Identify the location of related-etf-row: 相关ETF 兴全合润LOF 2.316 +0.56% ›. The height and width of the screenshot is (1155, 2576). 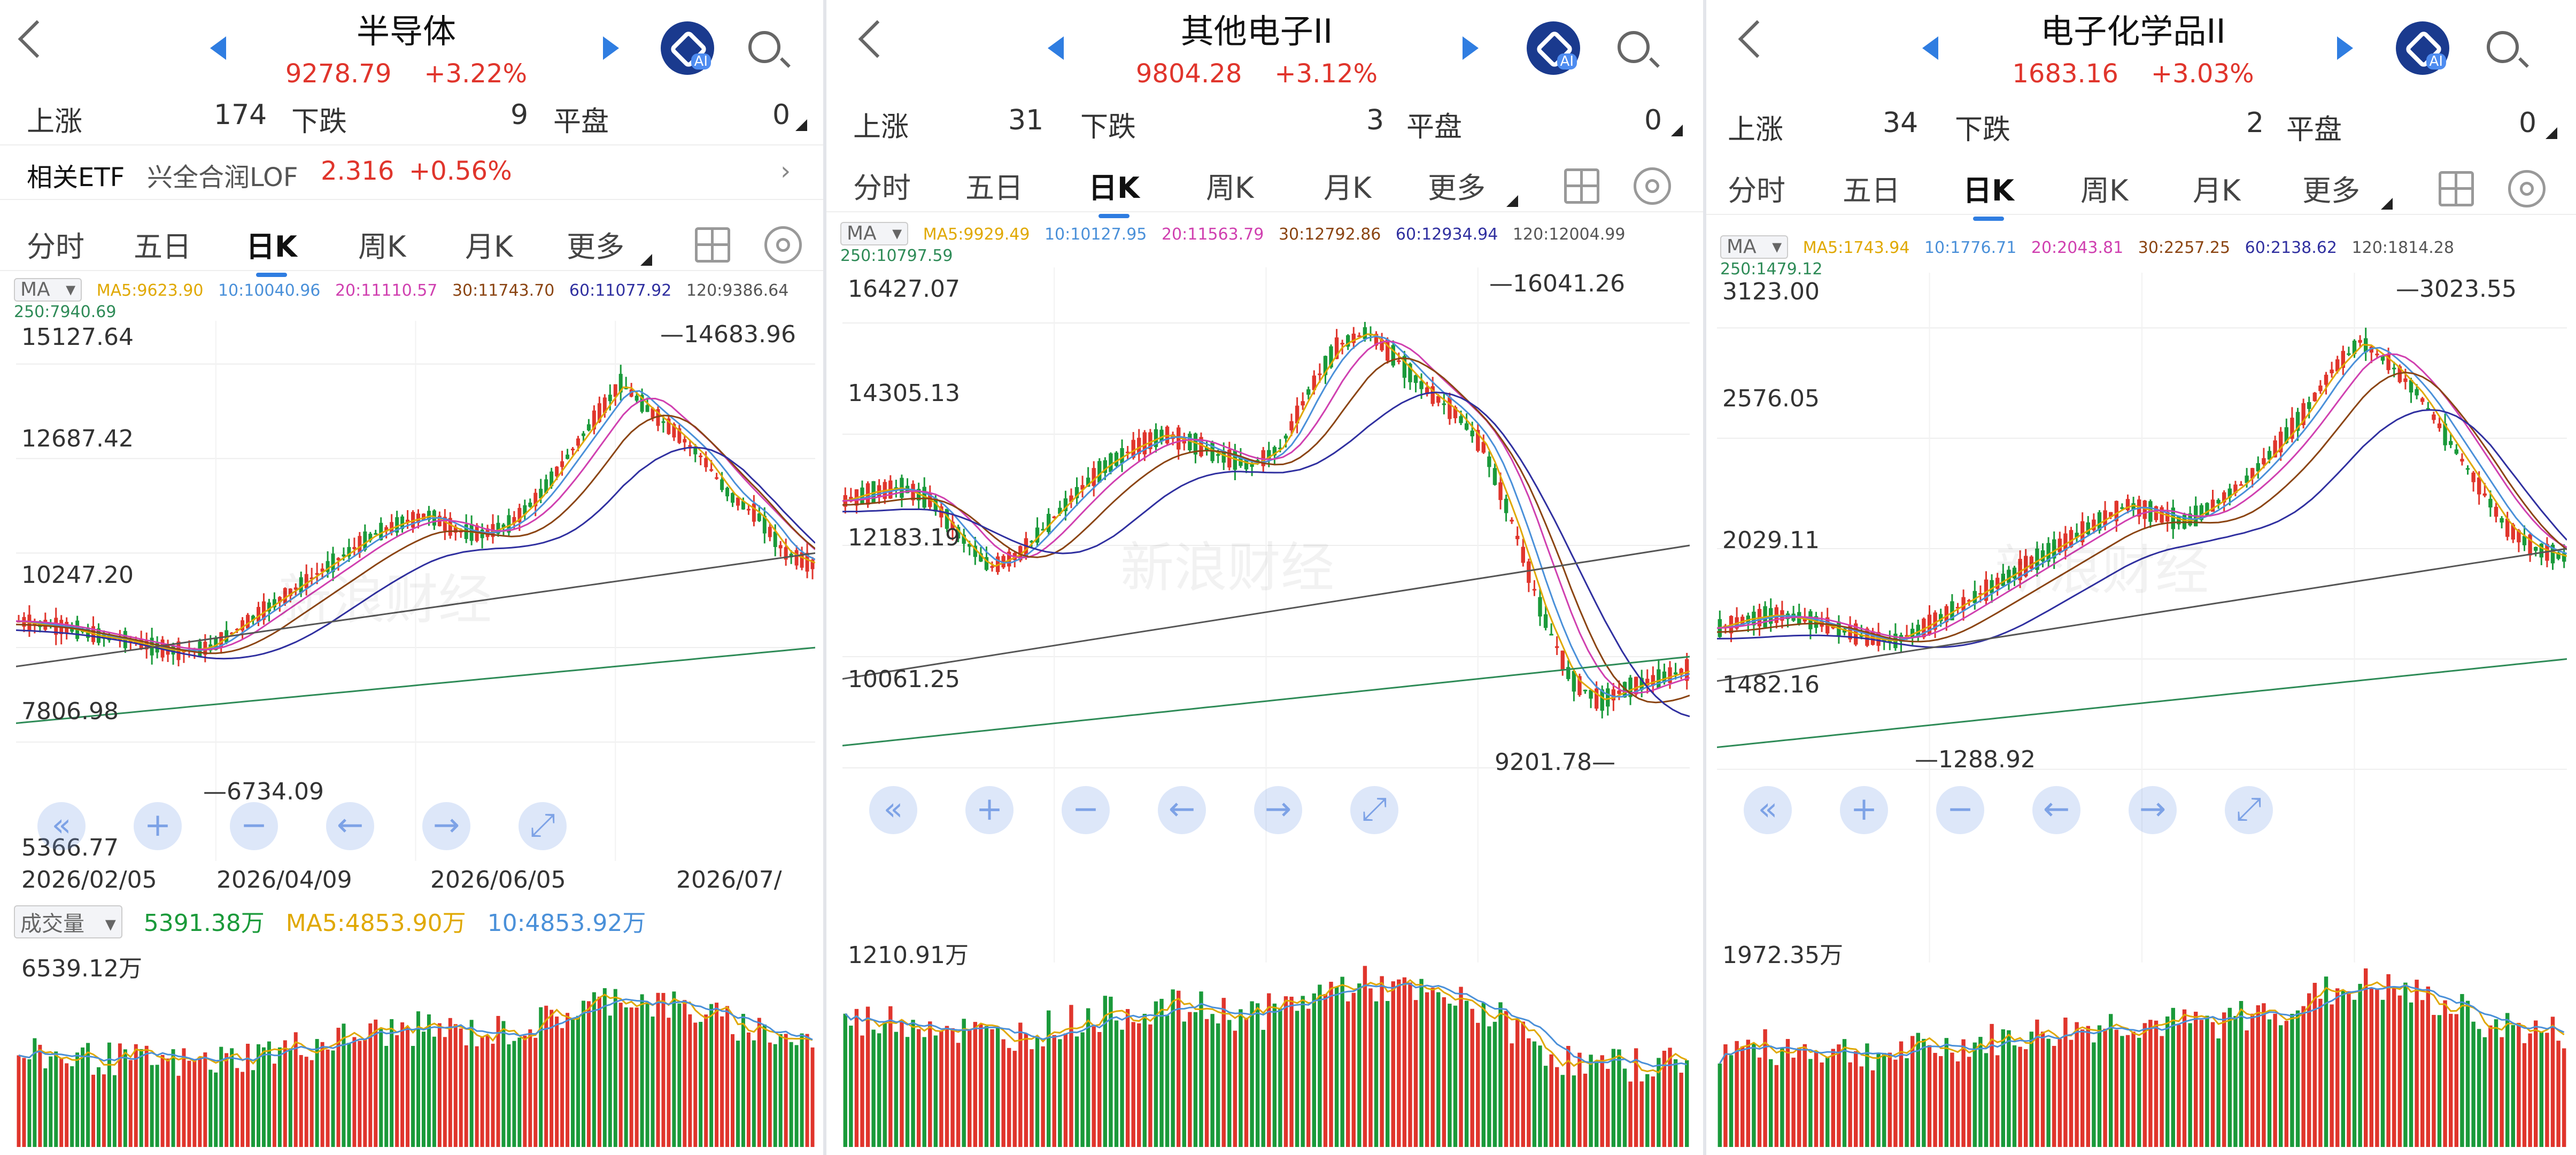
(411, 172).